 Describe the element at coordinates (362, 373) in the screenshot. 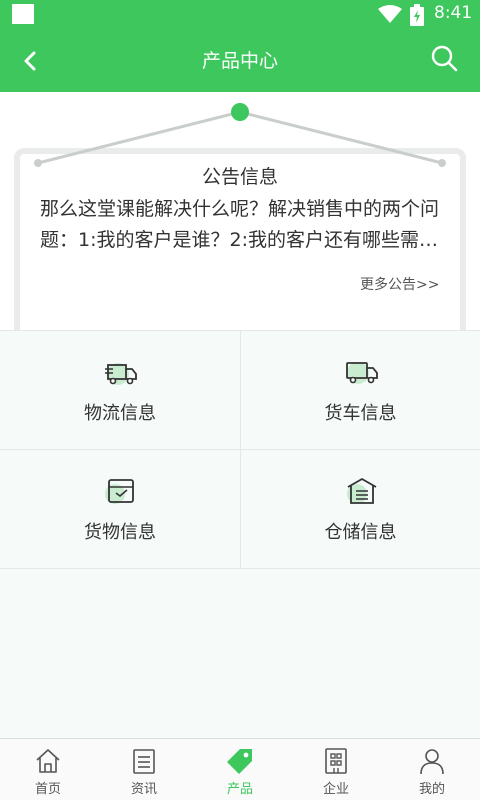

I see `truck-icon` at that location.